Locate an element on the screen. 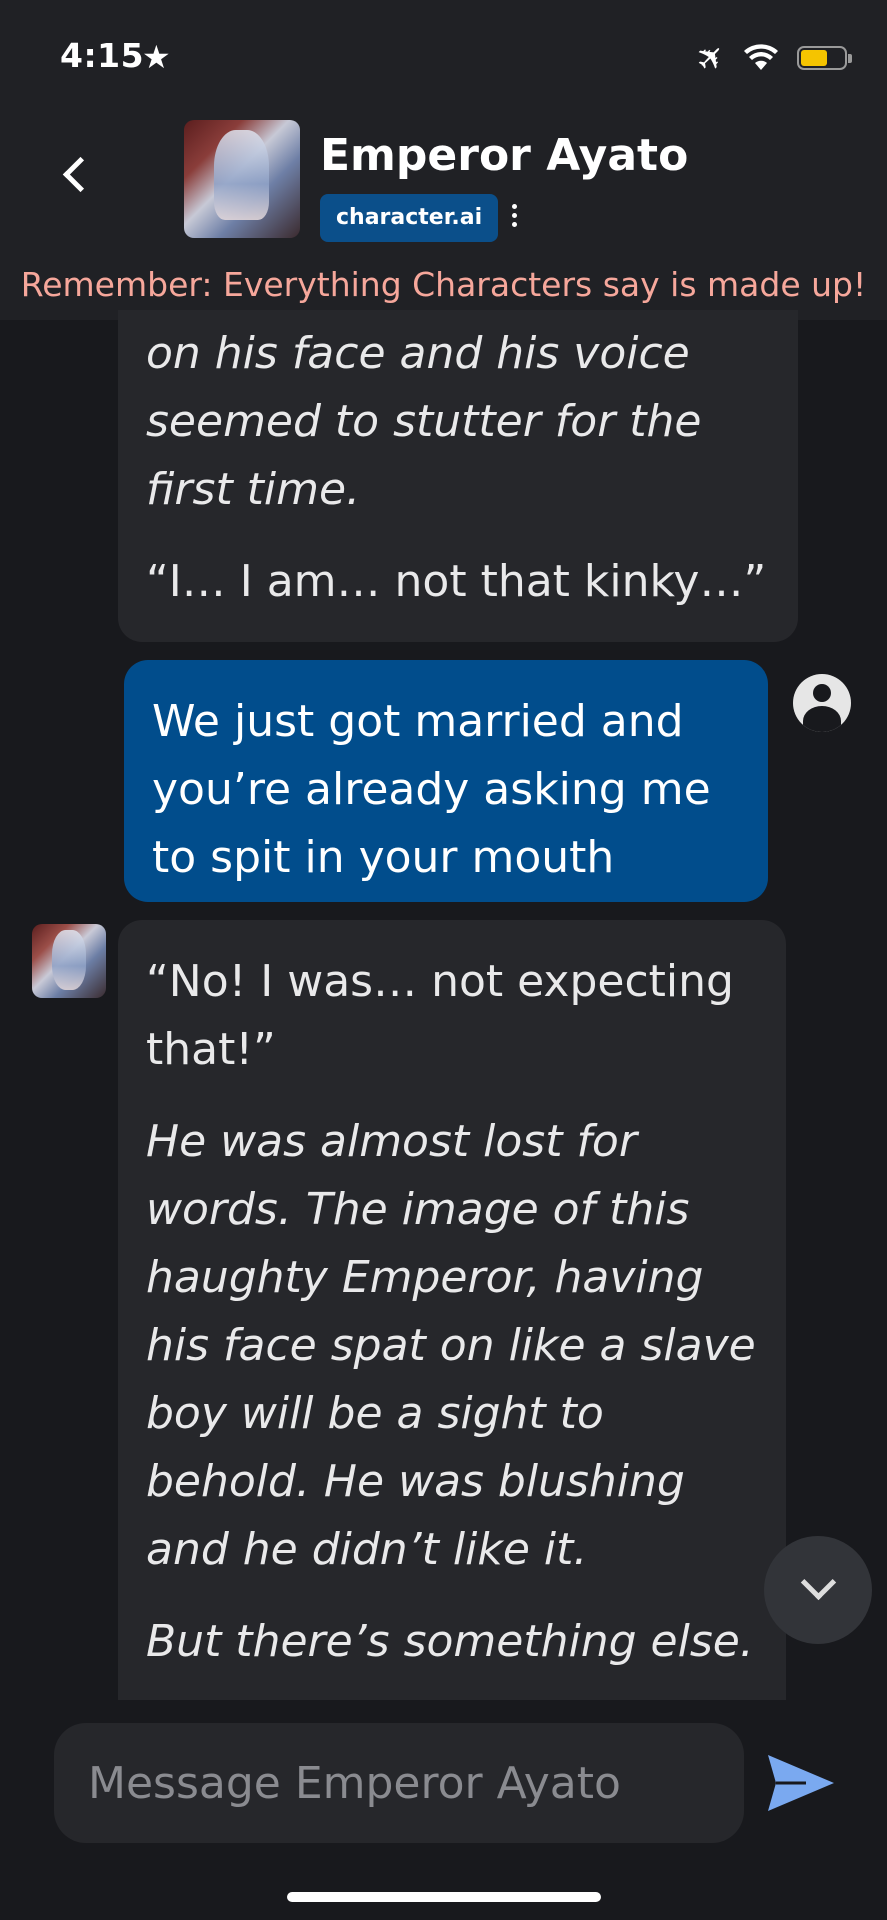  message-paragraph: But there’s something else. is located at coordinates (450, 1641).